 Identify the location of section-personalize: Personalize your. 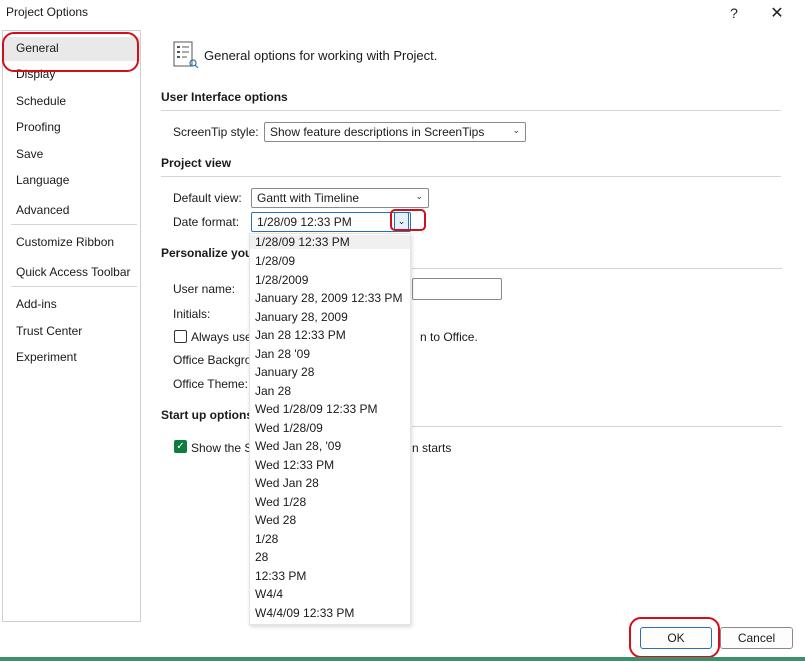
(209, 253).